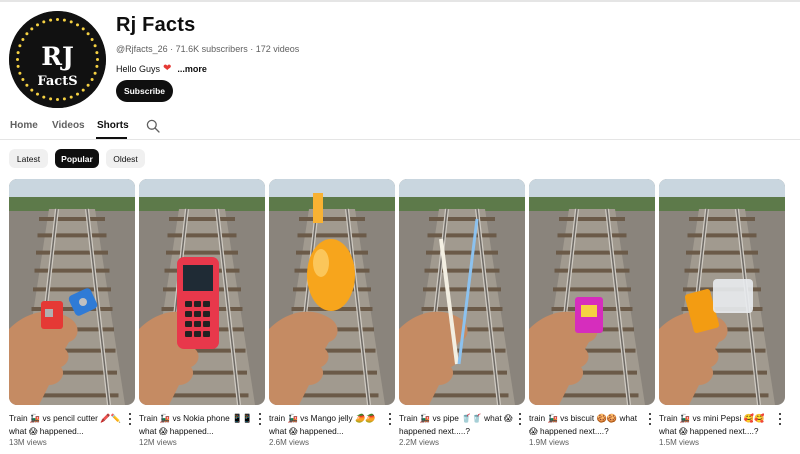  I want to click on short-views: 12M views, so click(158, 442).